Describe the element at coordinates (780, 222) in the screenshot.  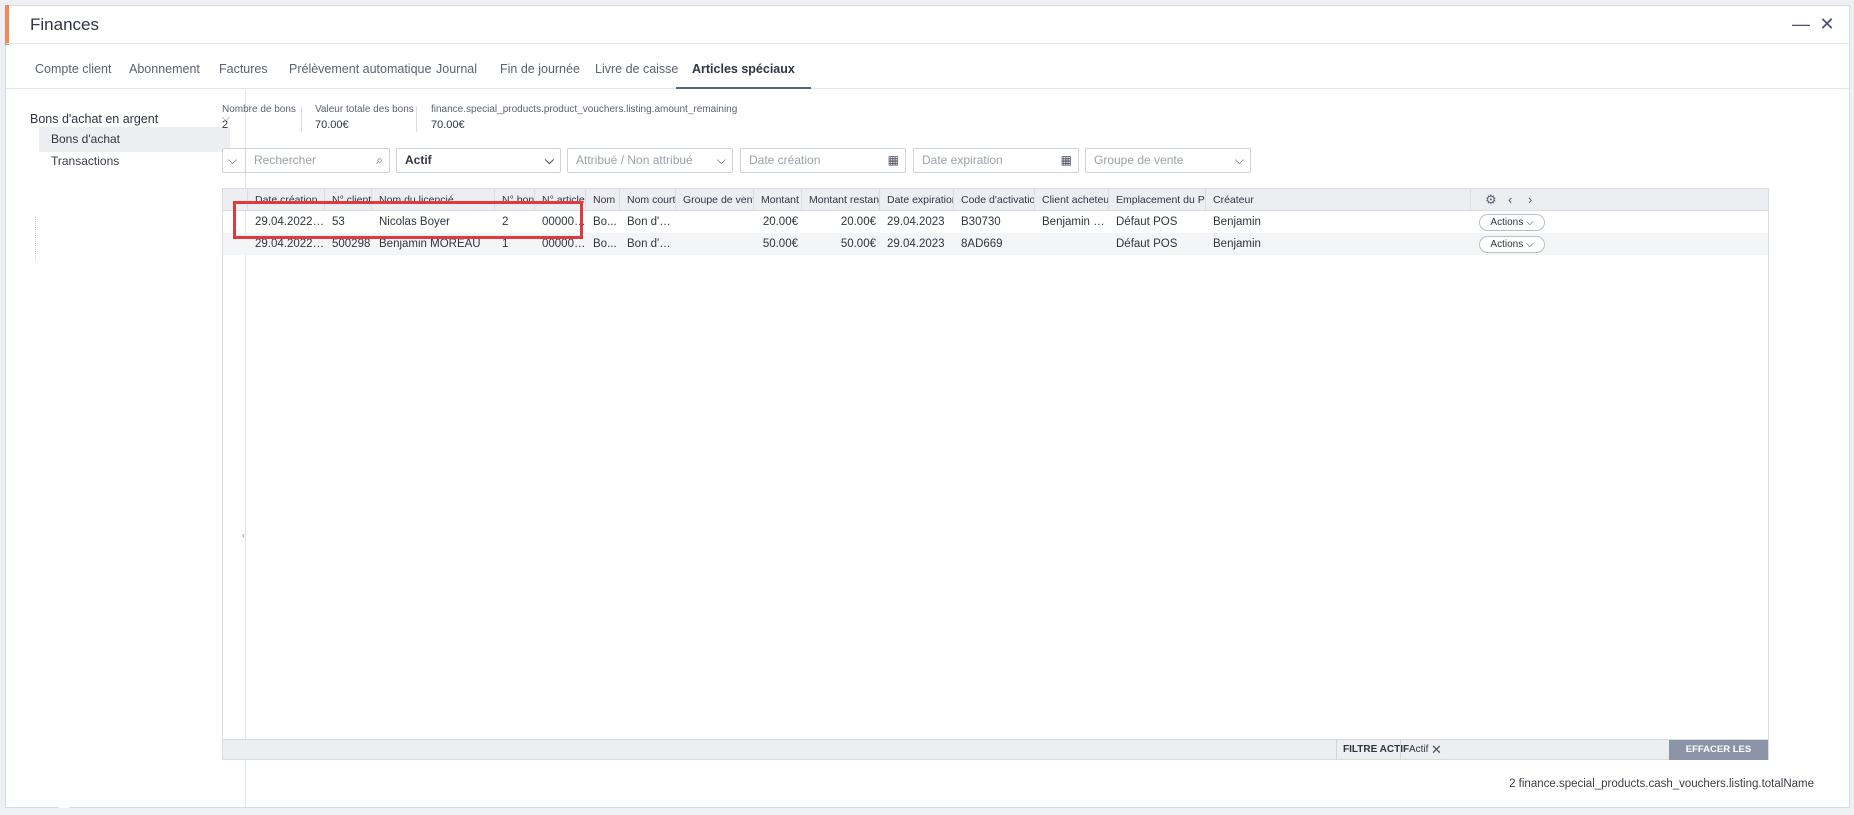
I see `cell-montant: 20.00€` at that location.